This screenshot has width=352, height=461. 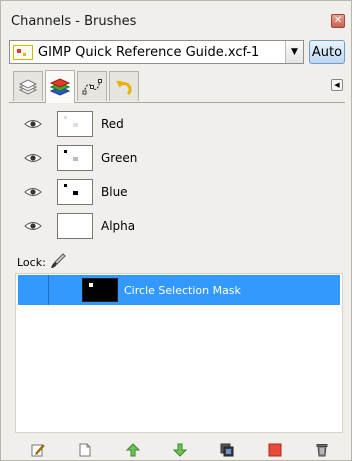 I want to click on lower-channel-icon, so click(x=179, y=450).